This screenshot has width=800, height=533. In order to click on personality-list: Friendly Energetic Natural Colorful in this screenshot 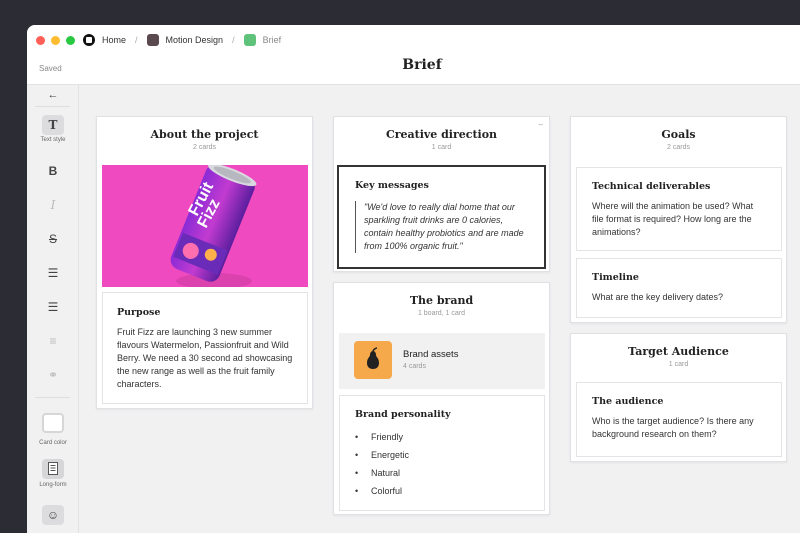, I will do `click(442, 464)`.